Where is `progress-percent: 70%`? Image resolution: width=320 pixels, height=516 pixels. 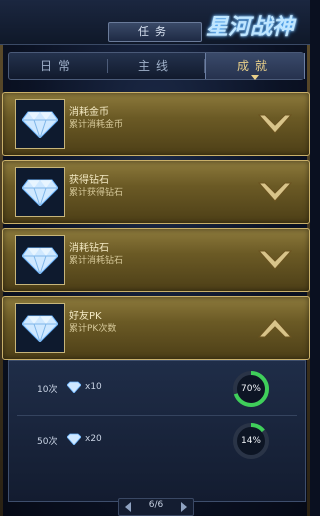
progress-percent: 70% is located at coordinates (250, 389).